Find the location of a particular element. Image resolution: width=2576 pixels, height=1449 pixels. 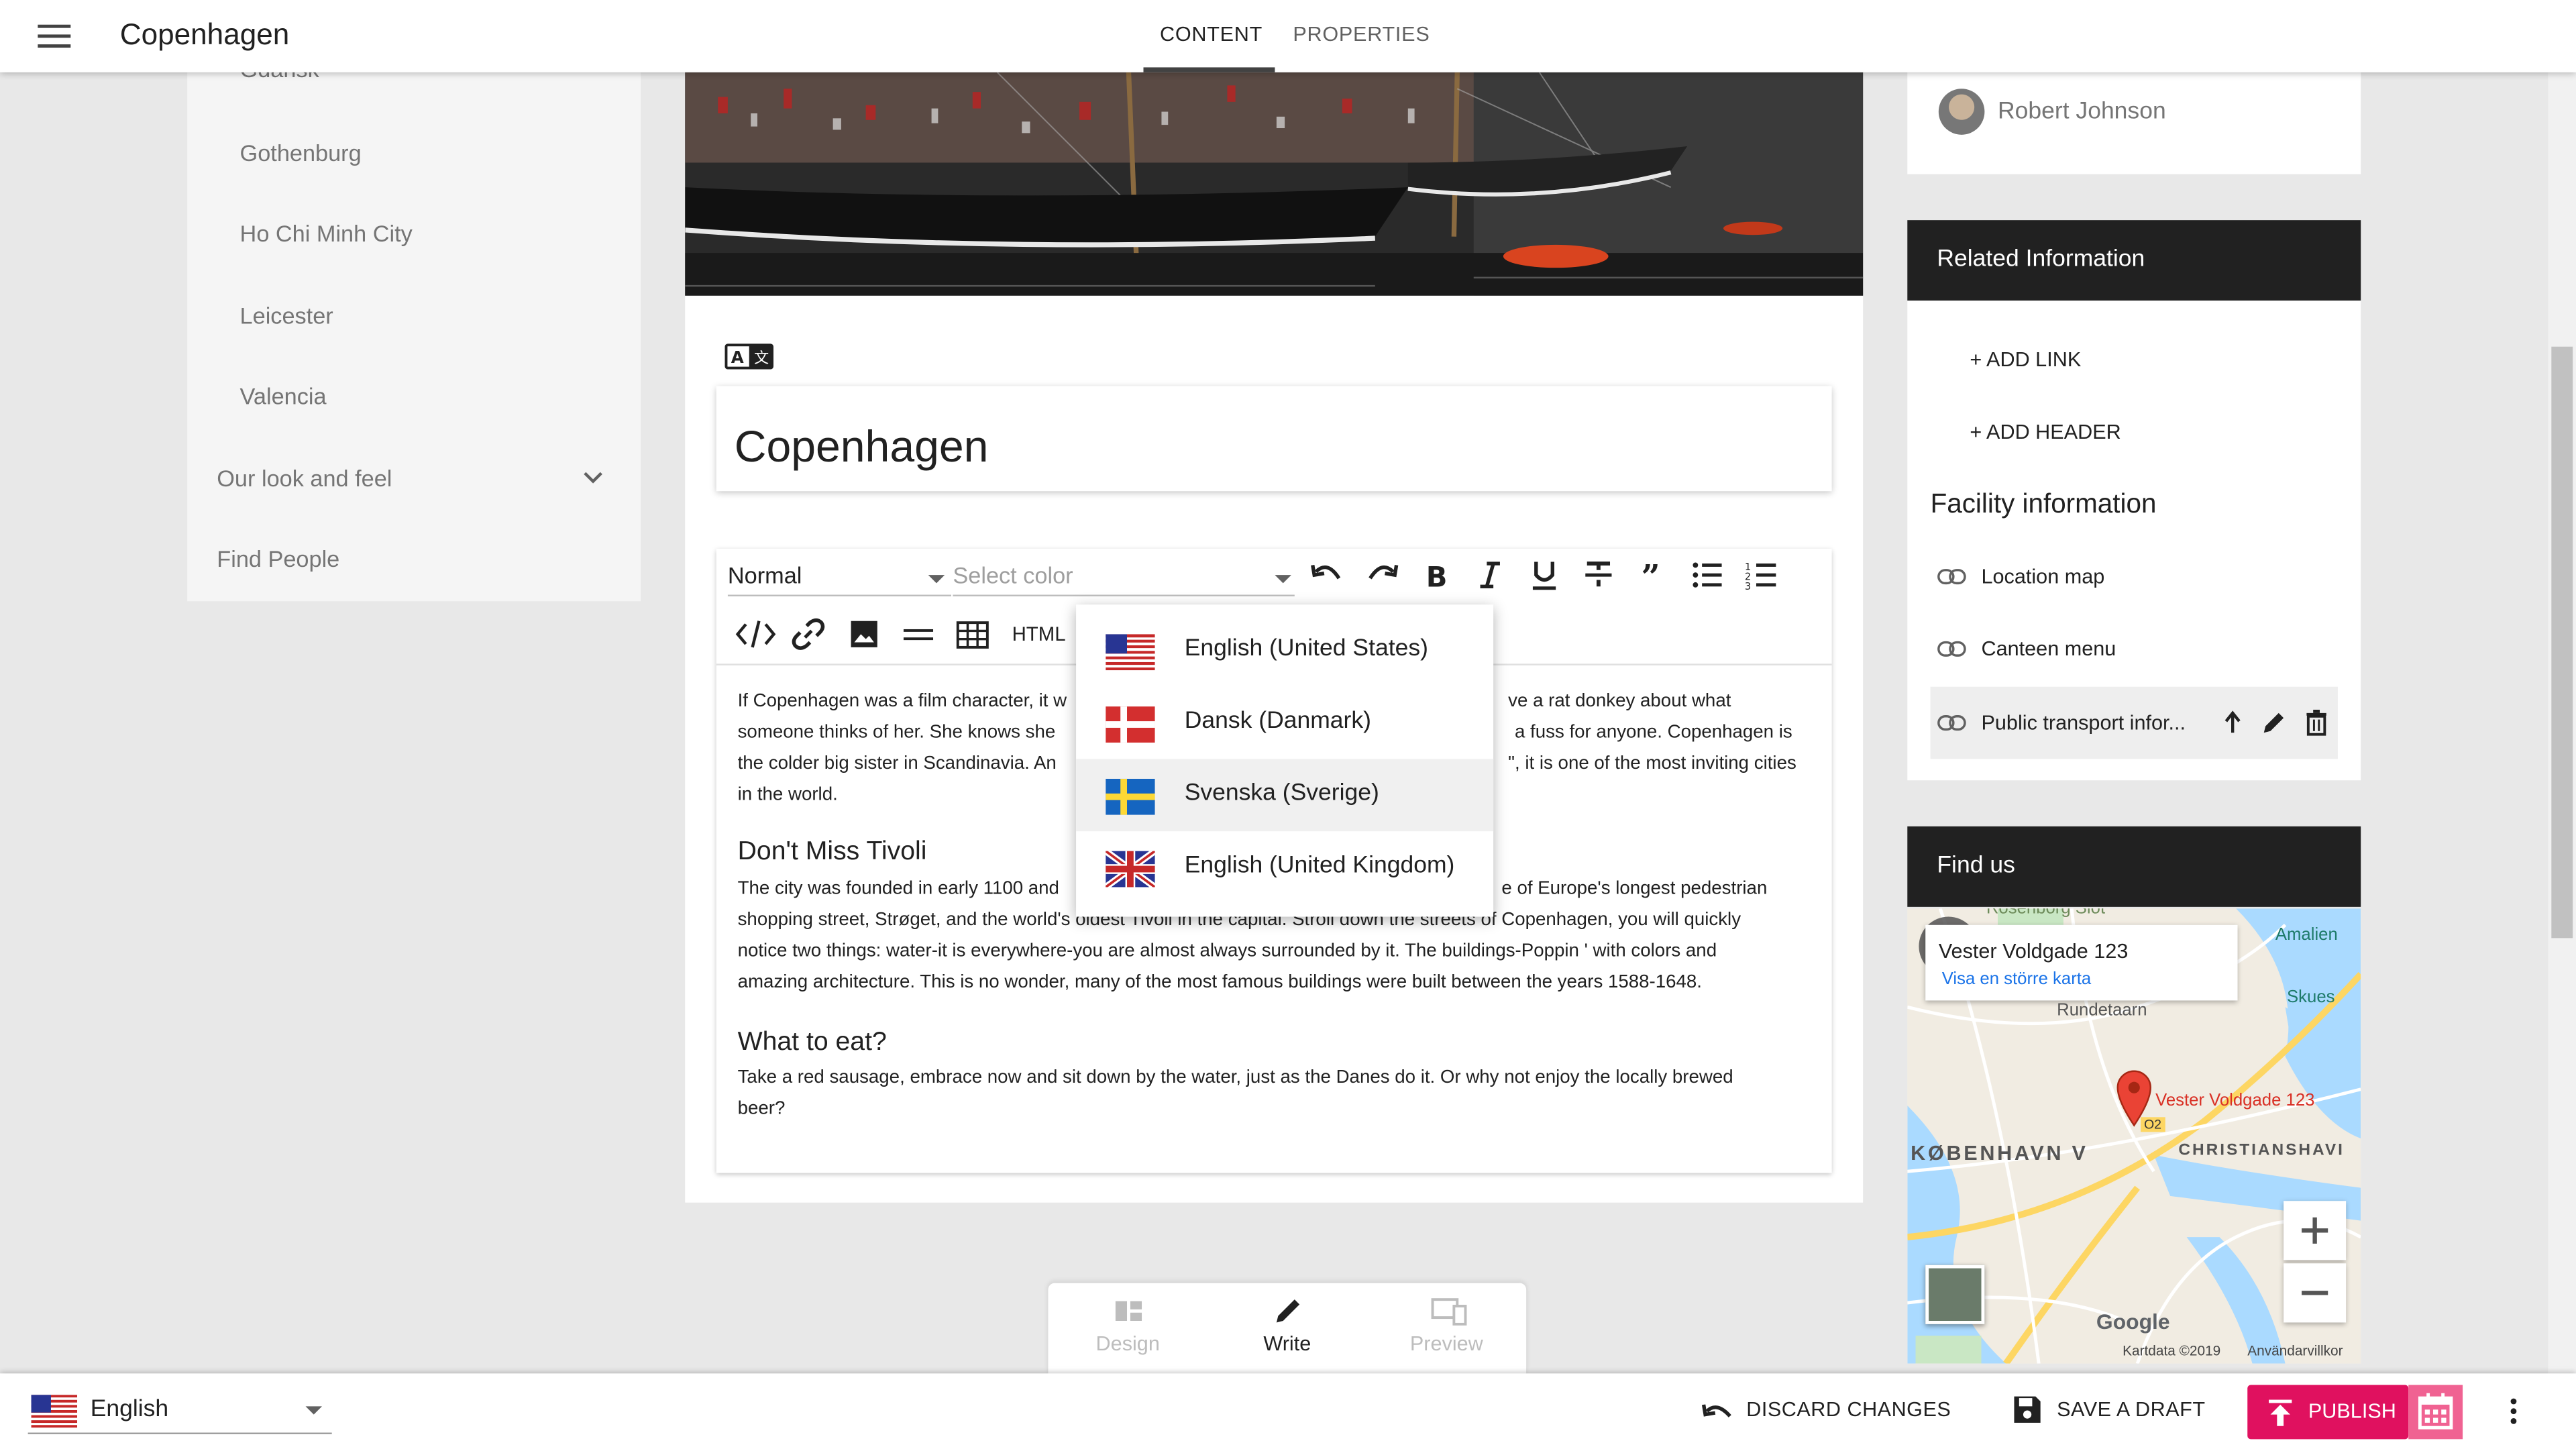

code-icon is located at coordinates (755, 634).